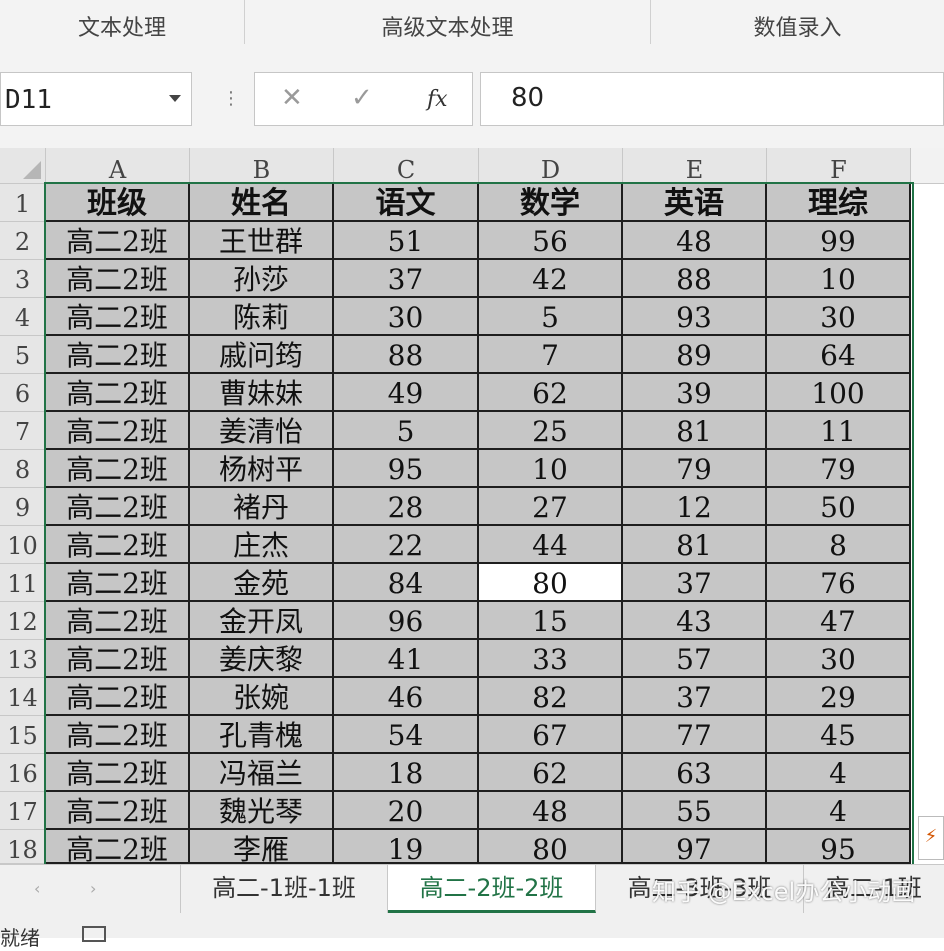  What do you see at coordinates (551, 773) in the screenshot?
I see `table-cell: 62` at bounding box center [551, 773].